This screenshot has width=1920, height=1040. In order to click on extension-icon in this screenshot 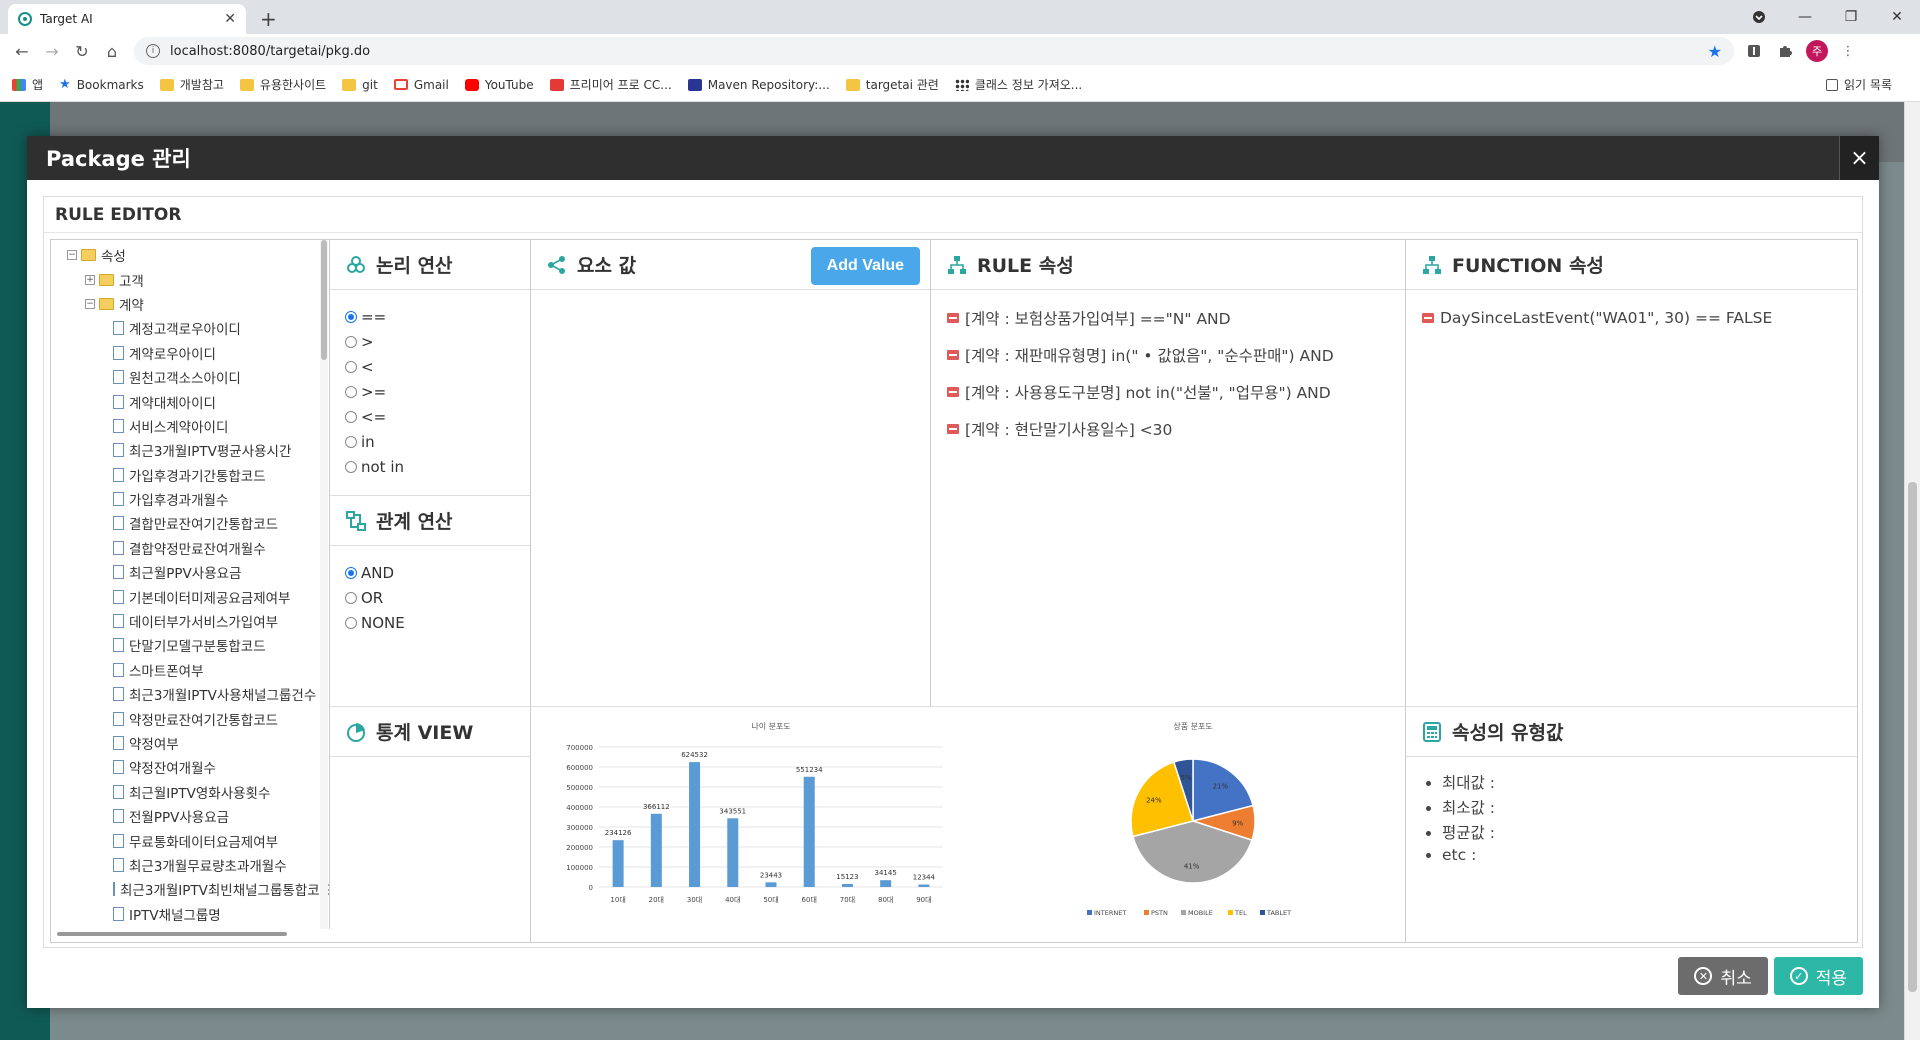, I will do `click(1754, 51)`.